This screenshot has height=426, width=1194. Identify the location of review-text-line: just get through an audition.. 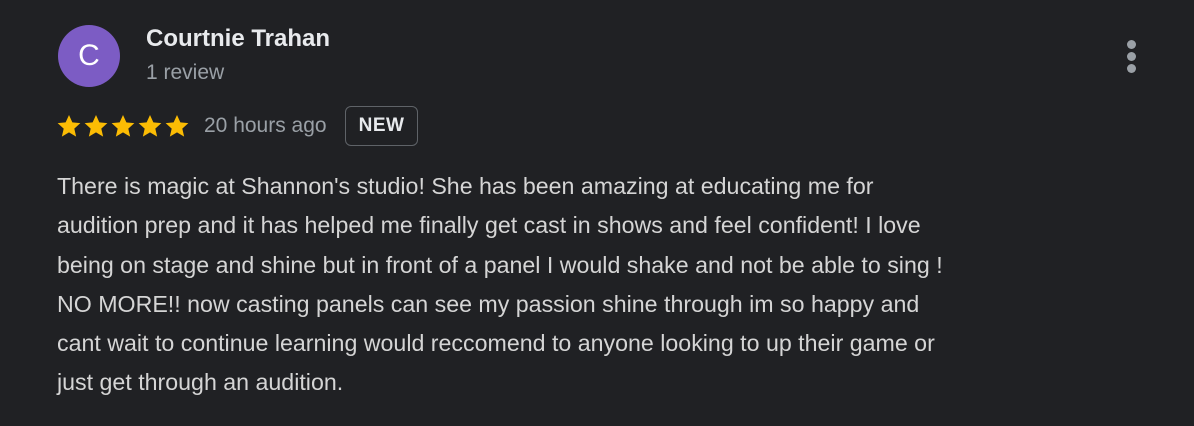
(200, 382).